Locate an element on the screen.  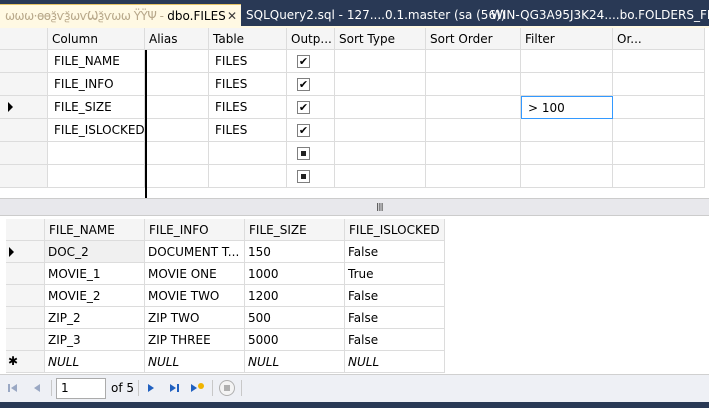
column-header-filter: Filter is located at coordinates (567, 39).